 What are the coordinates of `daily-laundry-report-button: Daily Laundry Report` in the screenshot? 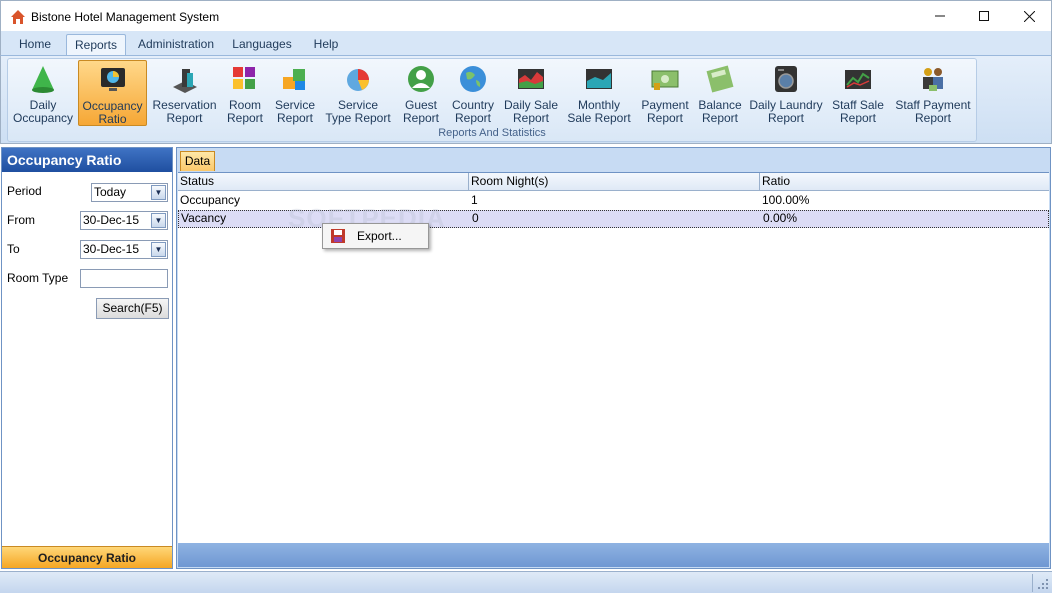 It's located at (786, 93).